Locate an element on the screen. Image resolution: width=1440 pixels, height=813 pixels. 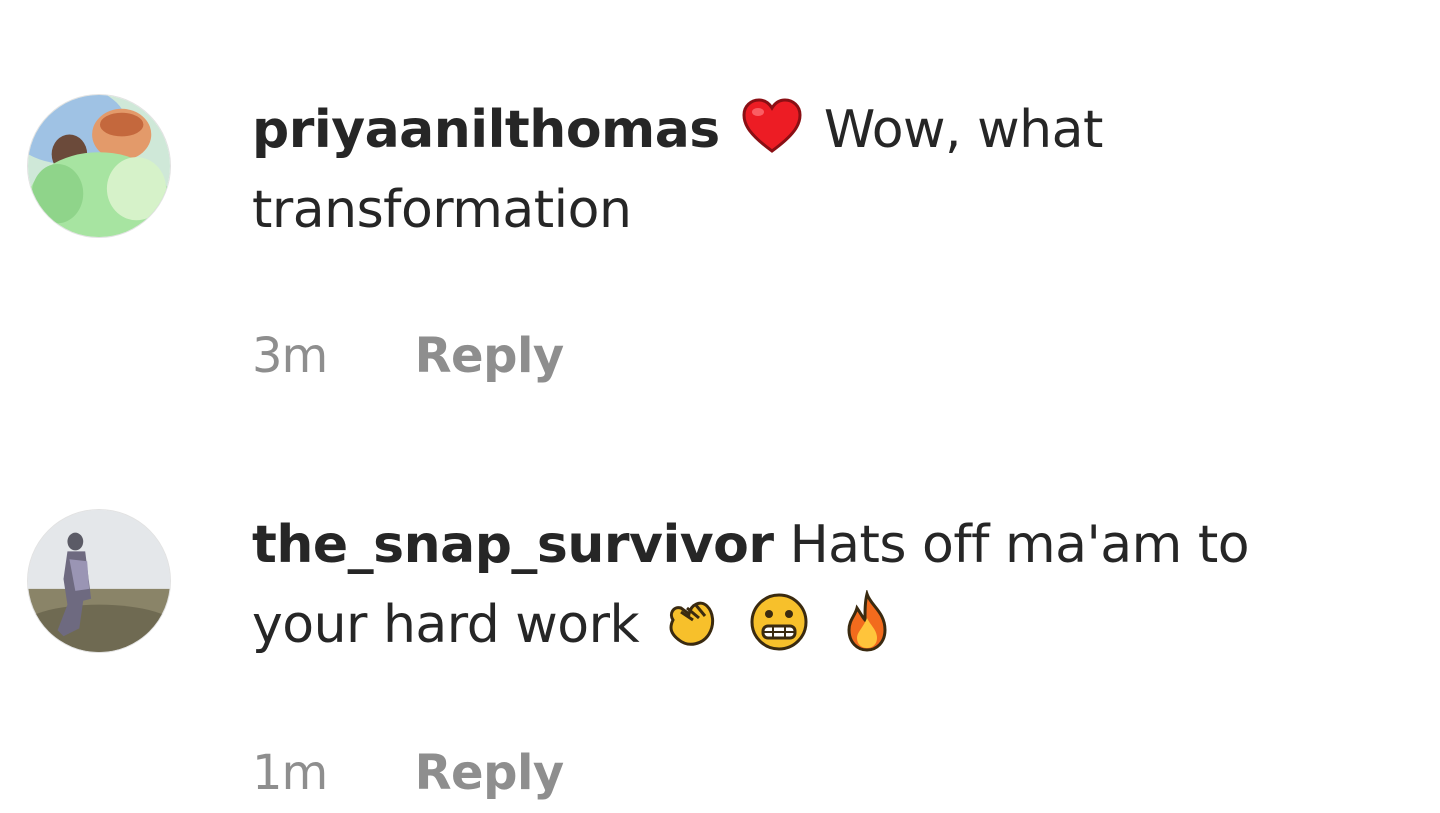
comment-body: priyaanilthomas Wow, what transformation is located at coordinates (792, 170).